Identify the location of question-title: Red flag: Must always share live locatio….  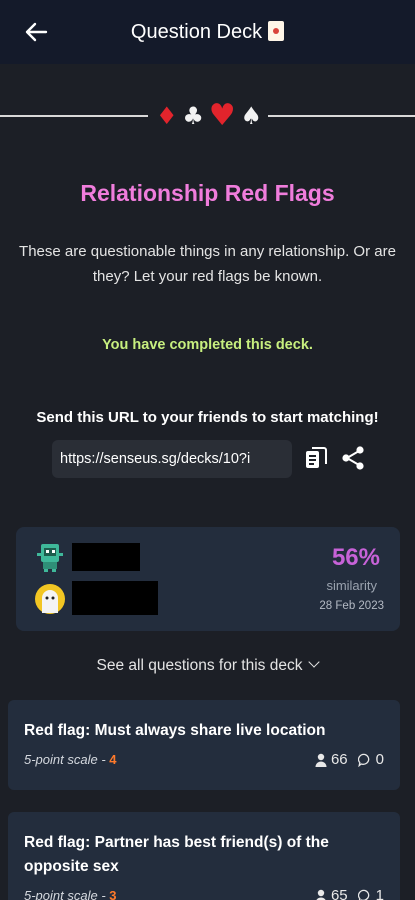
(175, 730).